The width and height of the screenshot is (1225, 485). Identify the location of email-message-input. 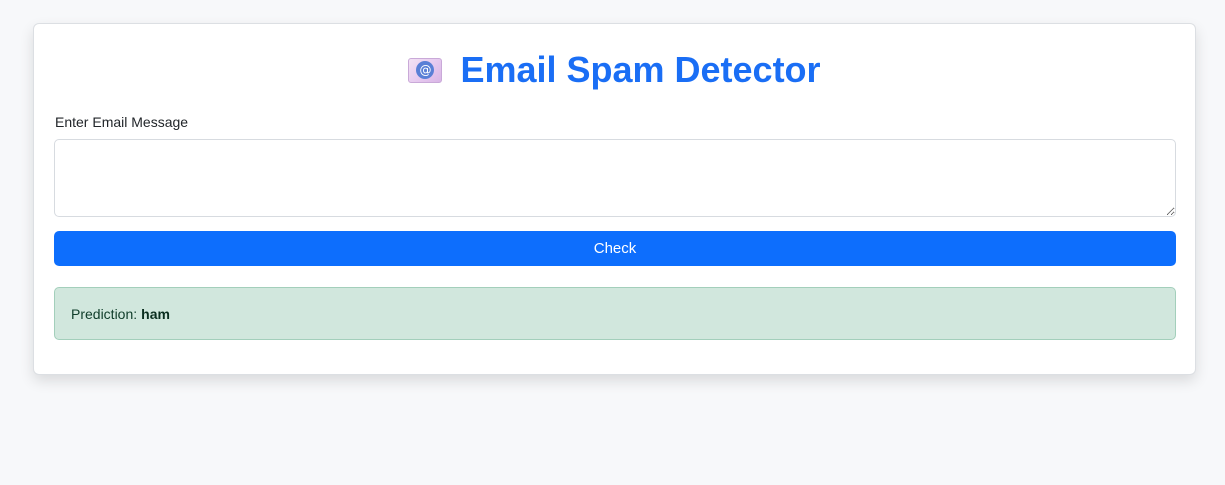
(615, 178).